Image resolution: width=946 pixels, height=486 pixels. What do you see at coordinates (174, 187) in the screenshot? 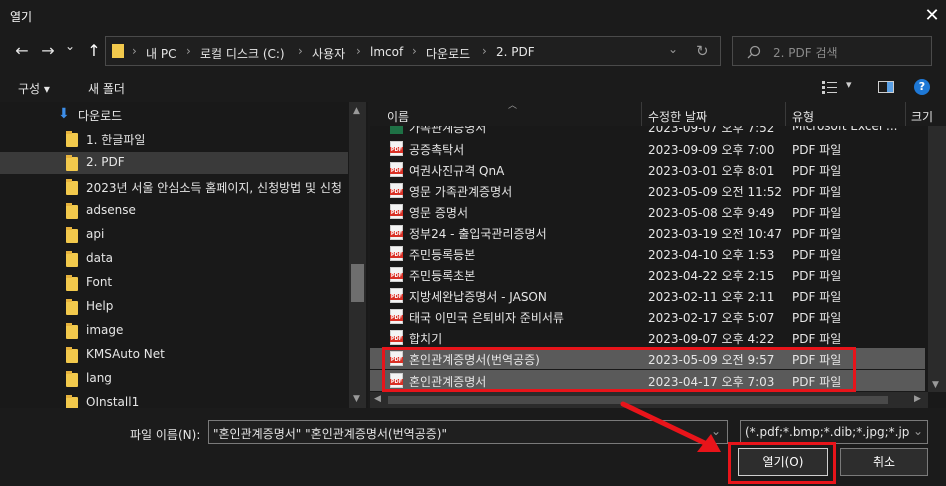
I see `tree-item-folder: 2023년 서울 안심소득 홈페이지, 신청방법 및 신청` at bounding box center [174, 187].